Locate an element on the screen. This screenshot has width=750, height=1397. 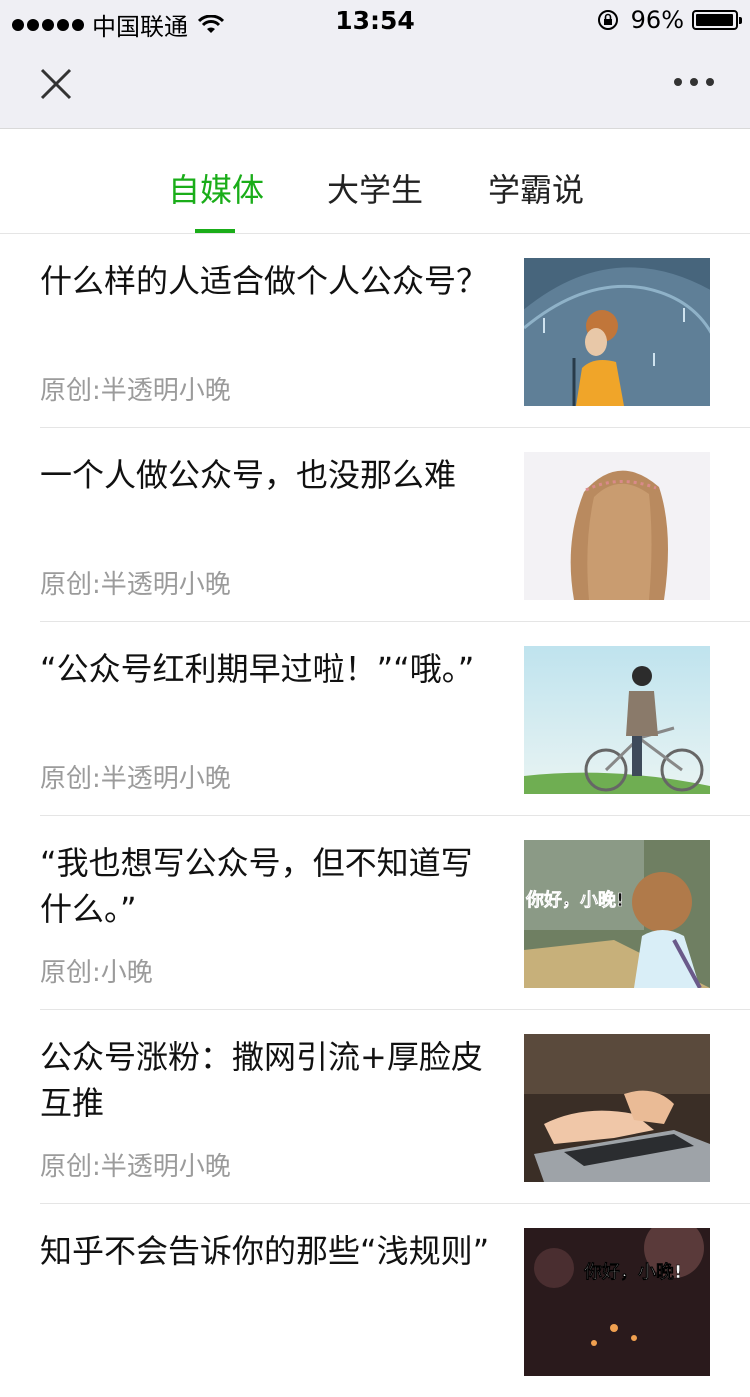
girl-hello-image: 你好，小晚! is located at coordinates (617, 914).